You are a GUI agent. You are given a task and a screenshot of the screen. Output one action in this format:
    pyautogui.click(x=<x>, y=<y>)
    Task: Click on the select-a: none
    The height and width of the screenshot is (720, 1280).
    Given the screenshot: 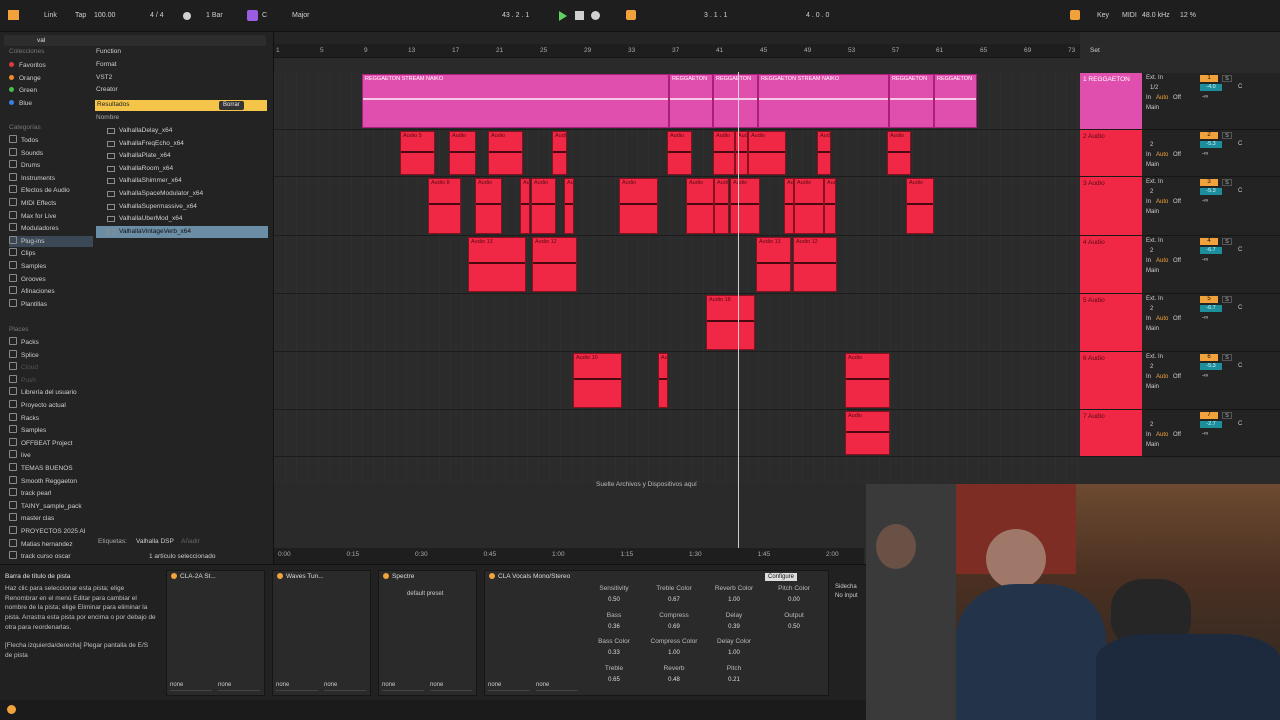 What is the action you would take?
    pyautogui.click(x=191, y=686)
    